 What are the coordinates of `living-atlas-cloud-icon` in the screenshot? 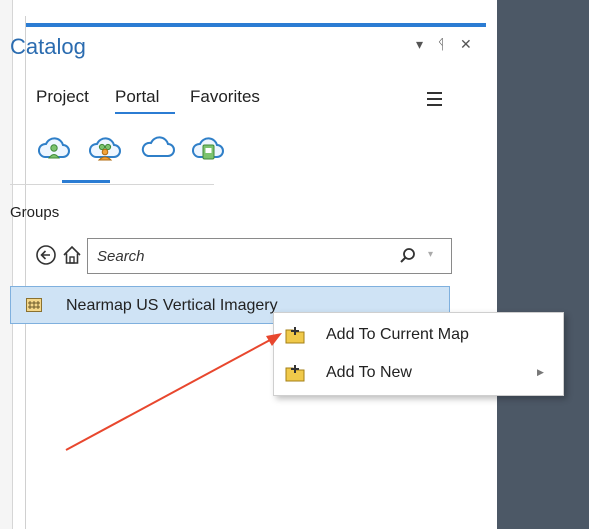 It's located at (208, 149).